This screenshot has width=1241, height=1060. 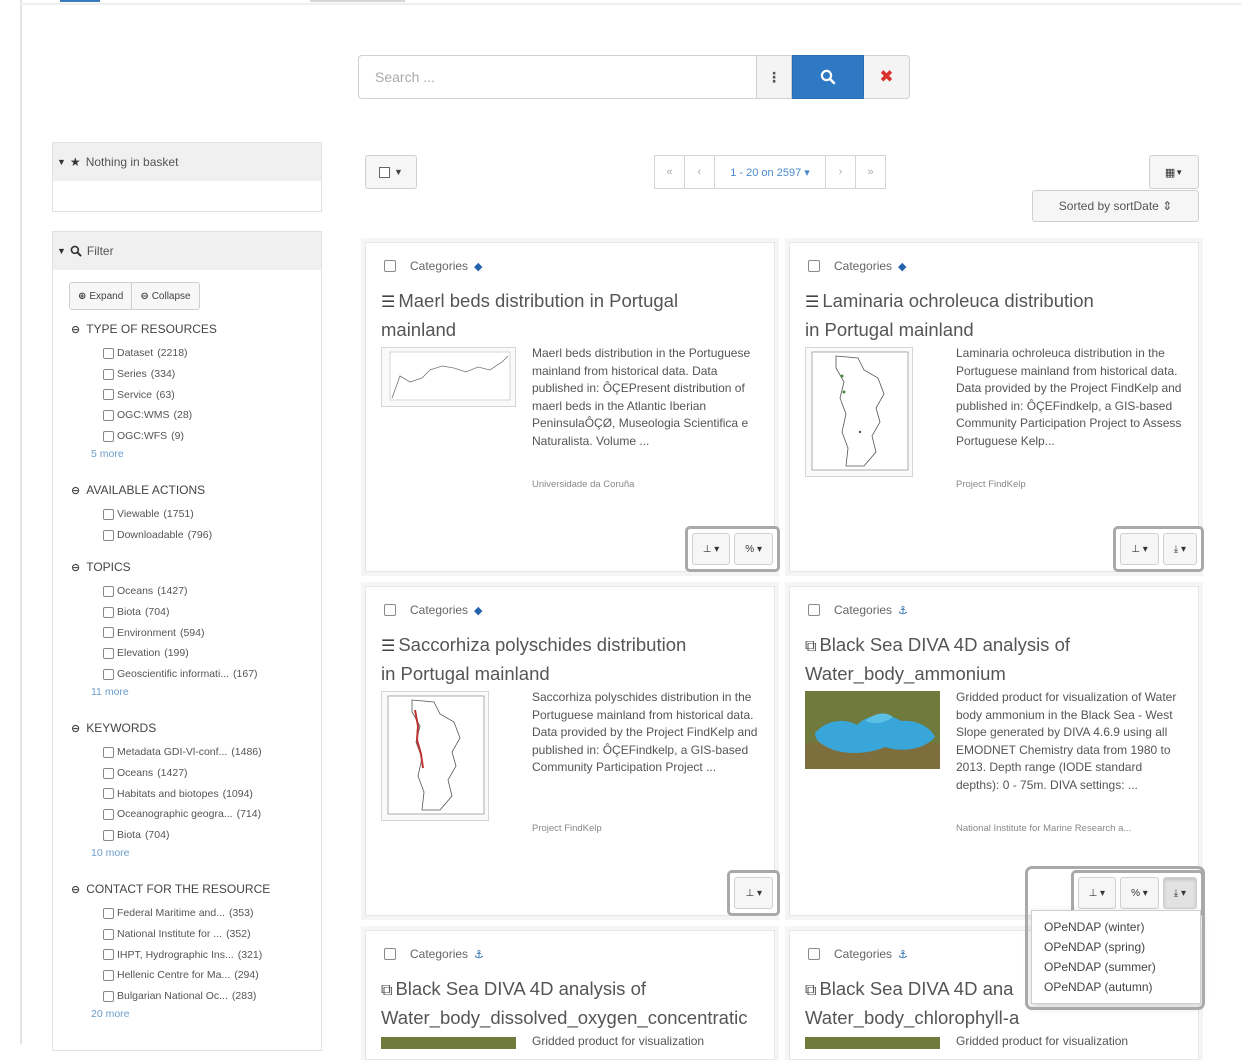 What do you see at coordinates (187, 162) in the screenshot?
I see `basket-header: ▼ ★ Nothing in basket` at bounding box center [187, 162].